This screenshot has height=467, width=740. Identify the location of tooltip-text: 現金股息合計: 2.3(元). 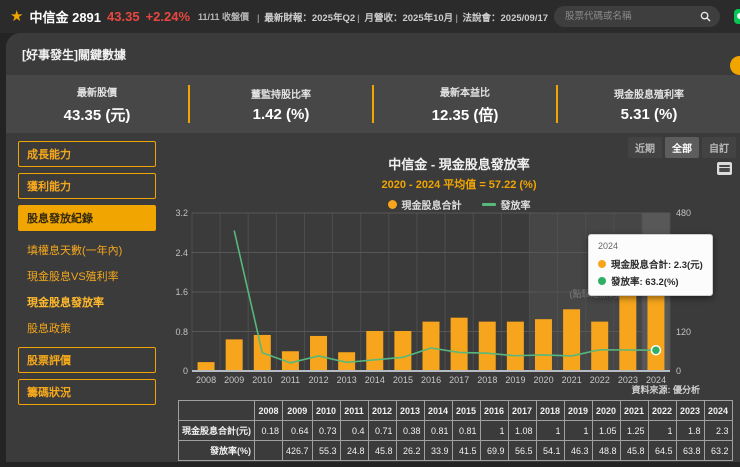
(657, 265).